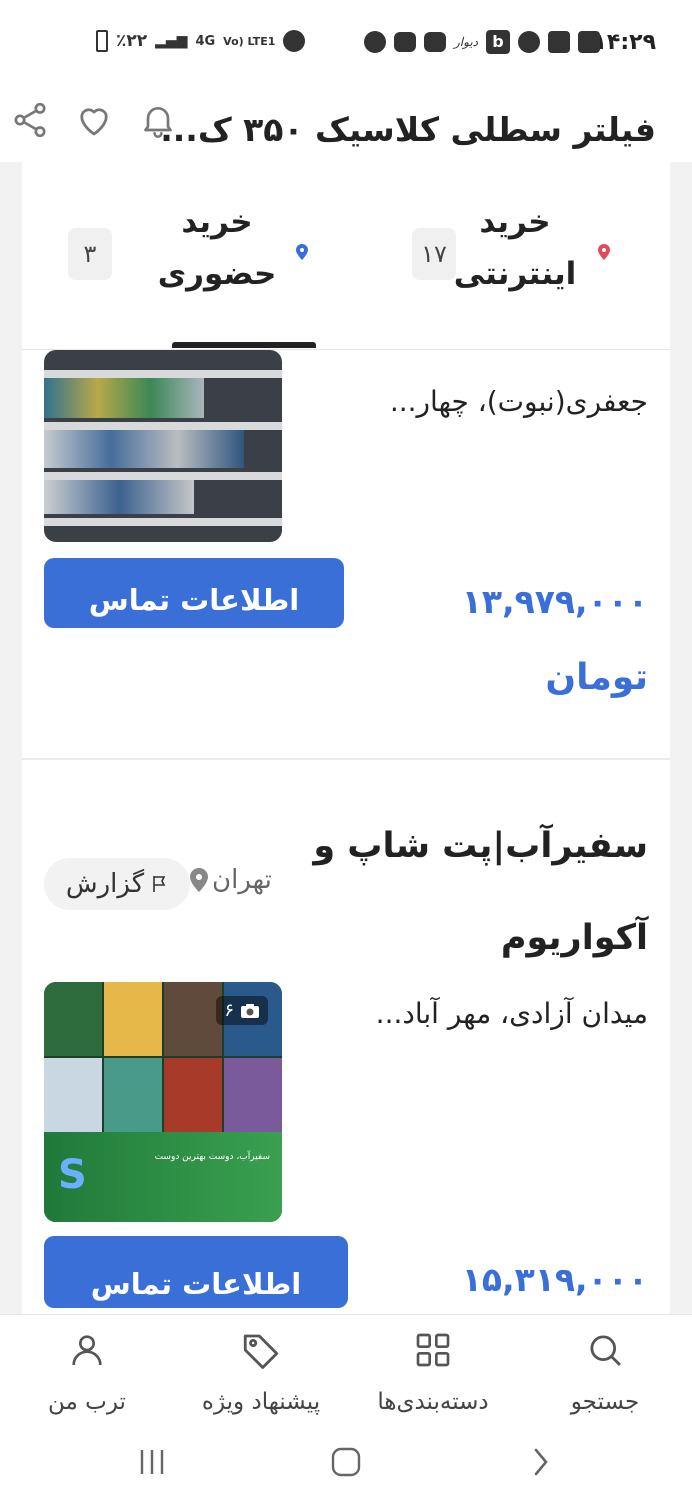  Describe the element at coordinates (559, 42) in the screenshot. I see `gmail-icon` at that location.